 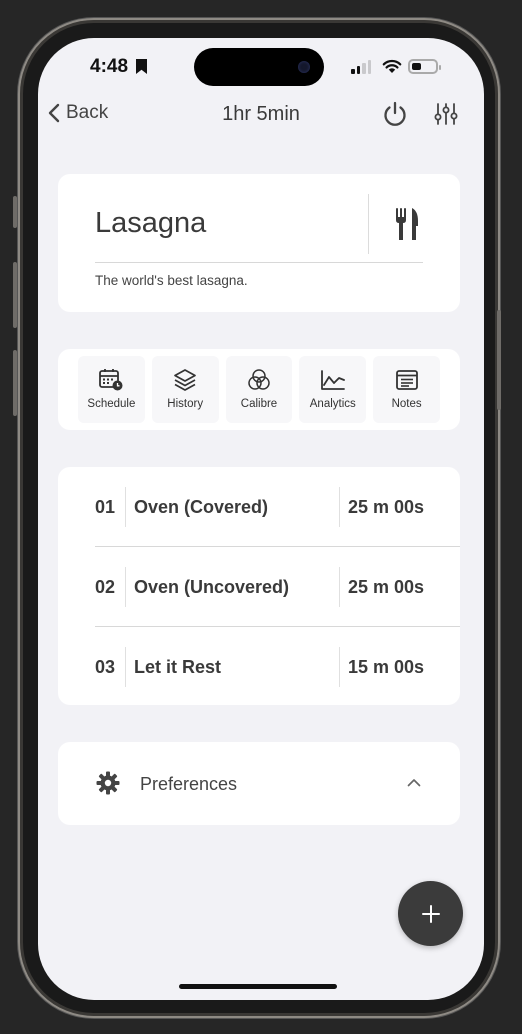 What do you see at coordinates (105, 667) in the screenshot?
I see `step-number: 03` at bounding box center [105, 667].